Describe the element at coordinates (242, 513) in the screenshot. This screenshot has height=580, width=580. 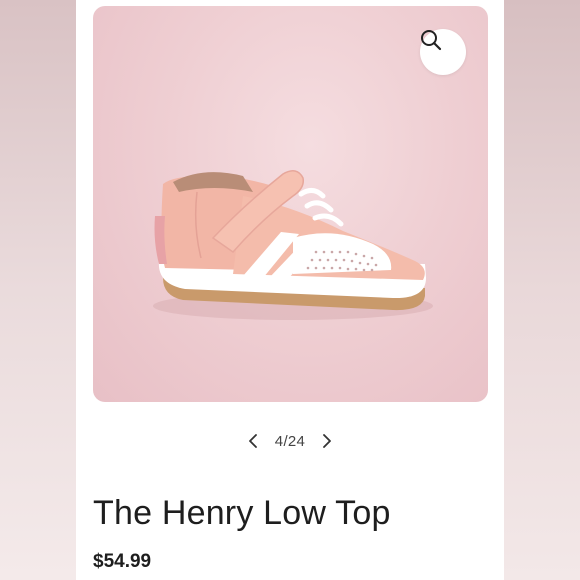
I see `product-title: The Henry Low Top` at that location.